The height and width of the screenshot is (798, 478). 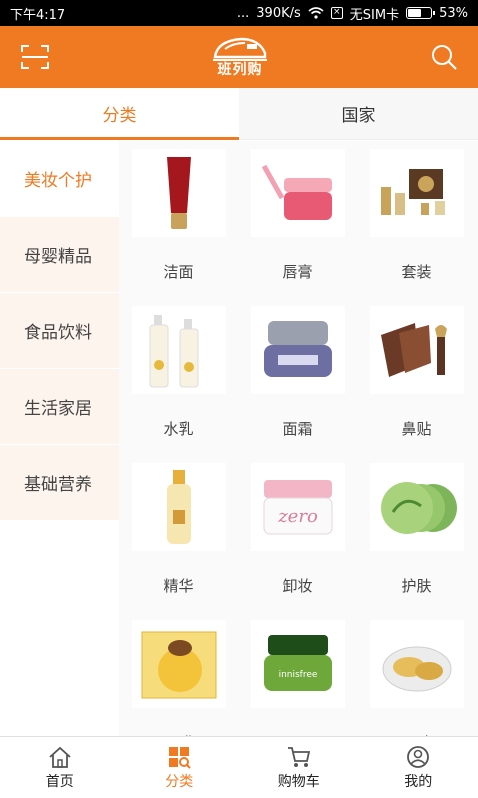 I want to click on status-bar: 下午4:17 ... 390K/s × 无SIM卡 53%, so click(x=239, y=13).